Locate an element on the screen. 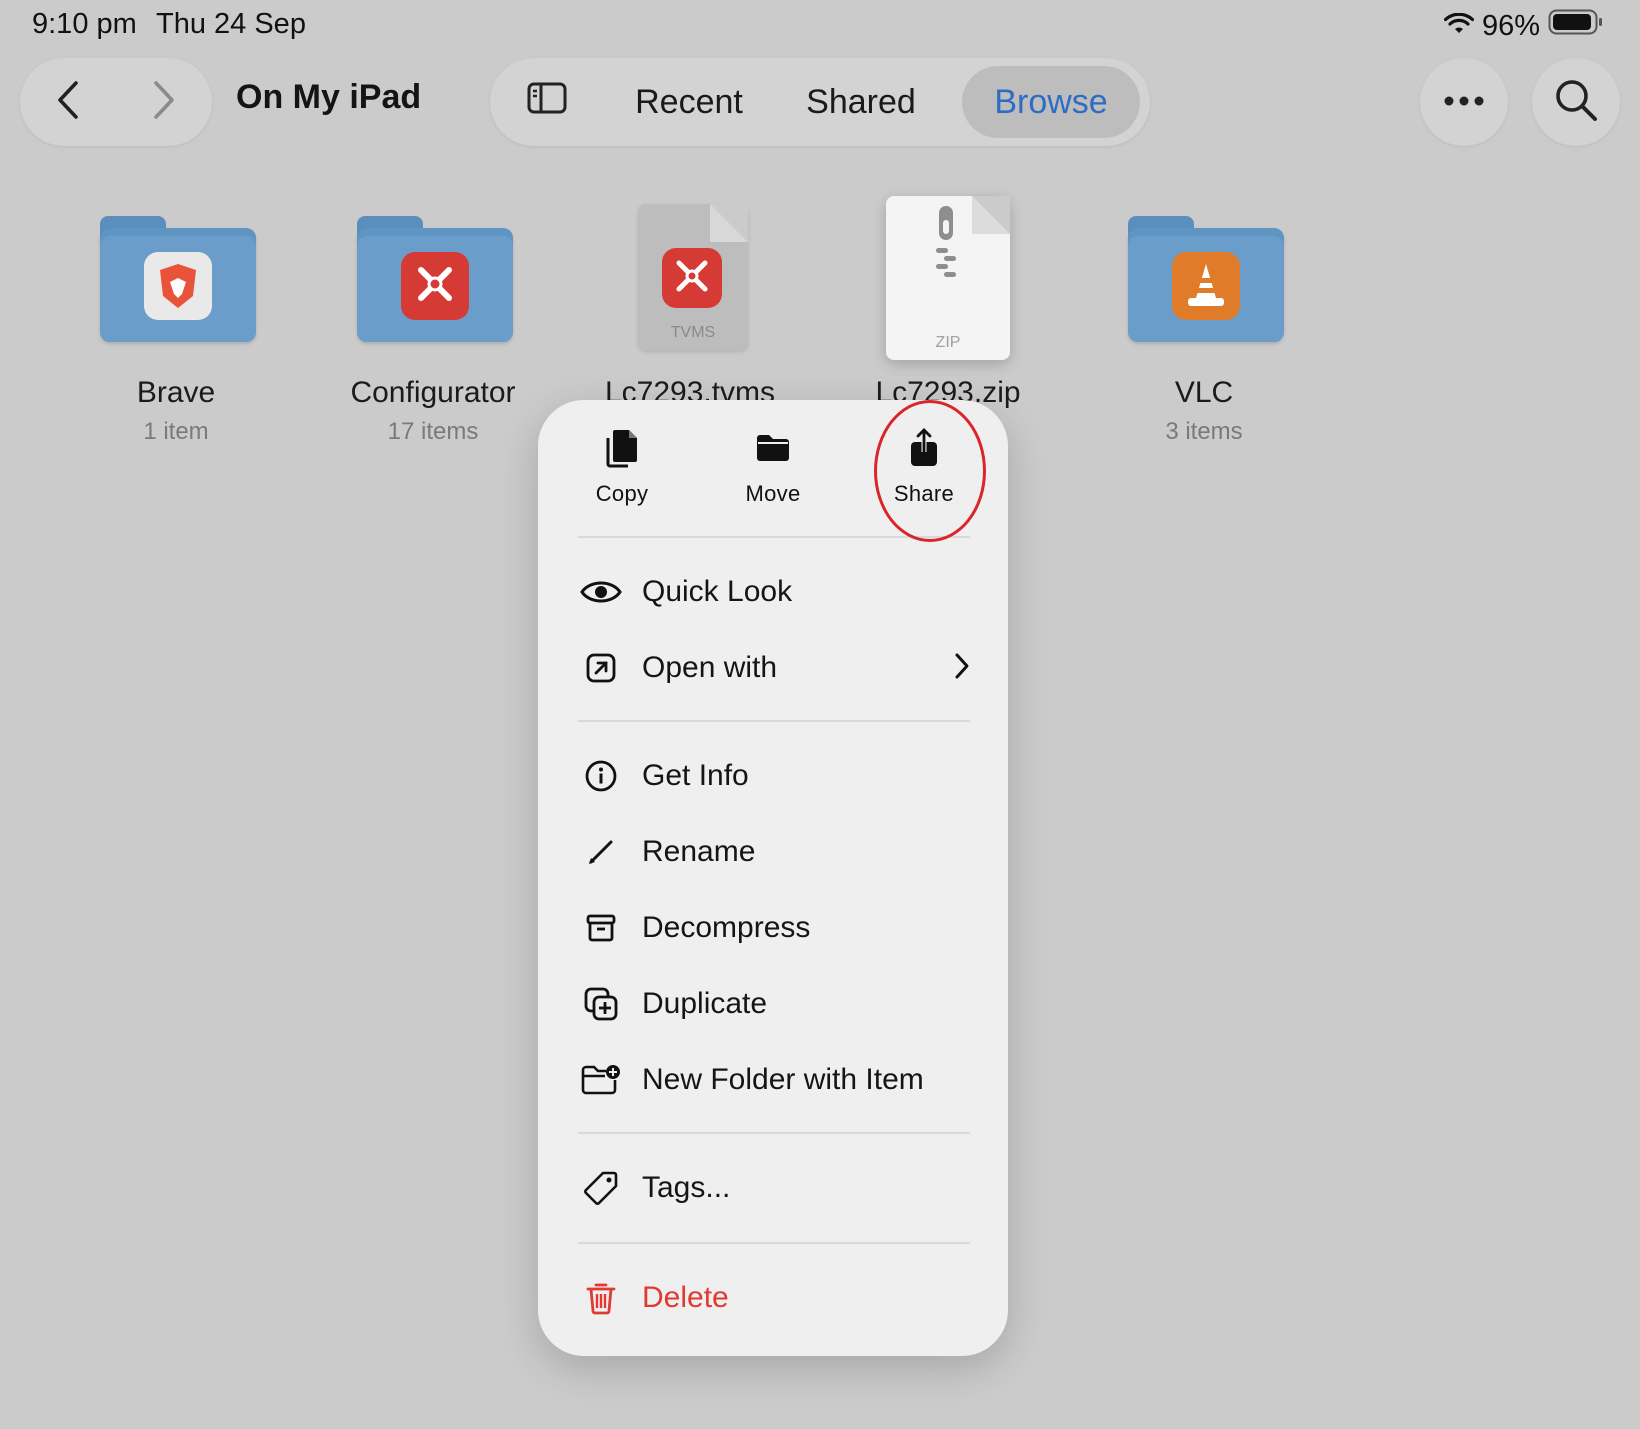  copy-action: Copy is located at coordinates (622, 478).